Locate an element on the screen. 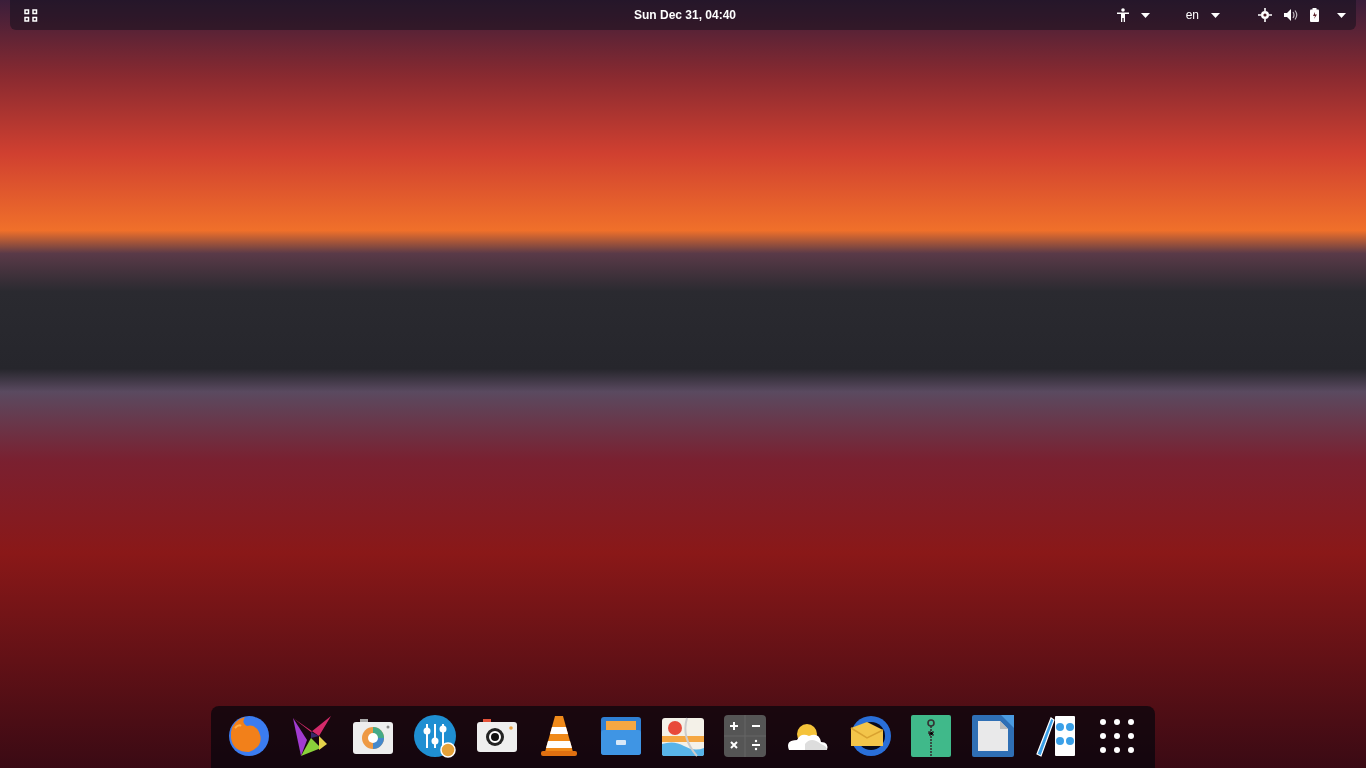 This screenshot has width=1366, height=768. sliders-icon is located at coordinates (435, 736).